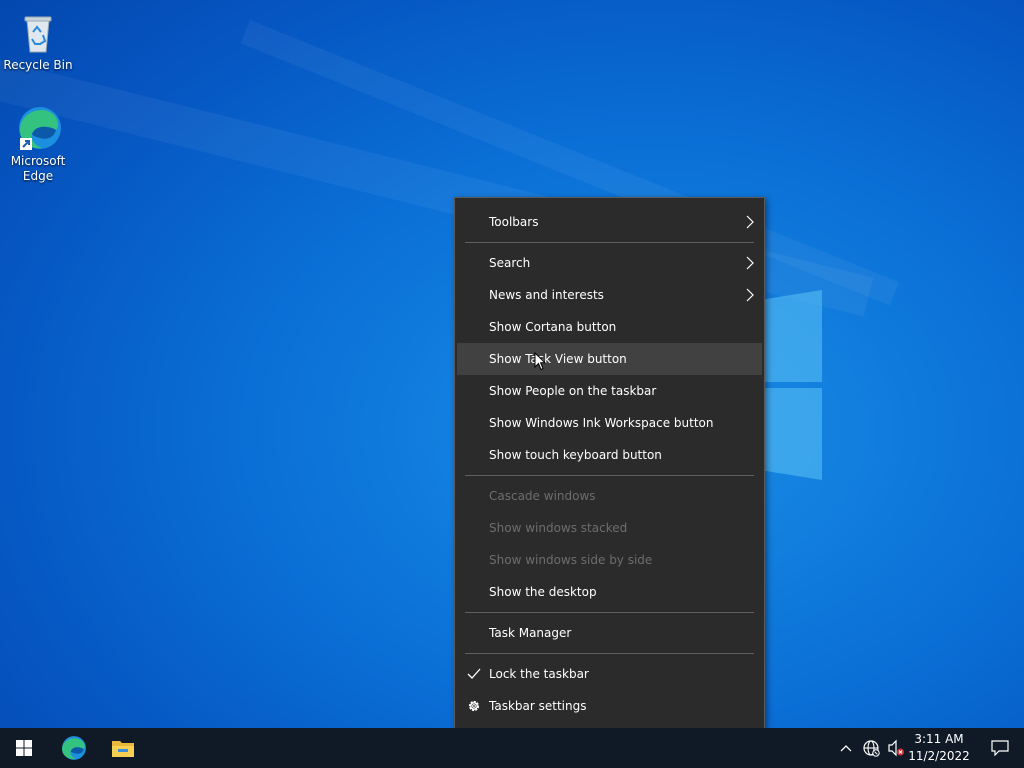  I want to click on desktop-icon-recycle-bin: Recycle Bin, so click(38, 40).